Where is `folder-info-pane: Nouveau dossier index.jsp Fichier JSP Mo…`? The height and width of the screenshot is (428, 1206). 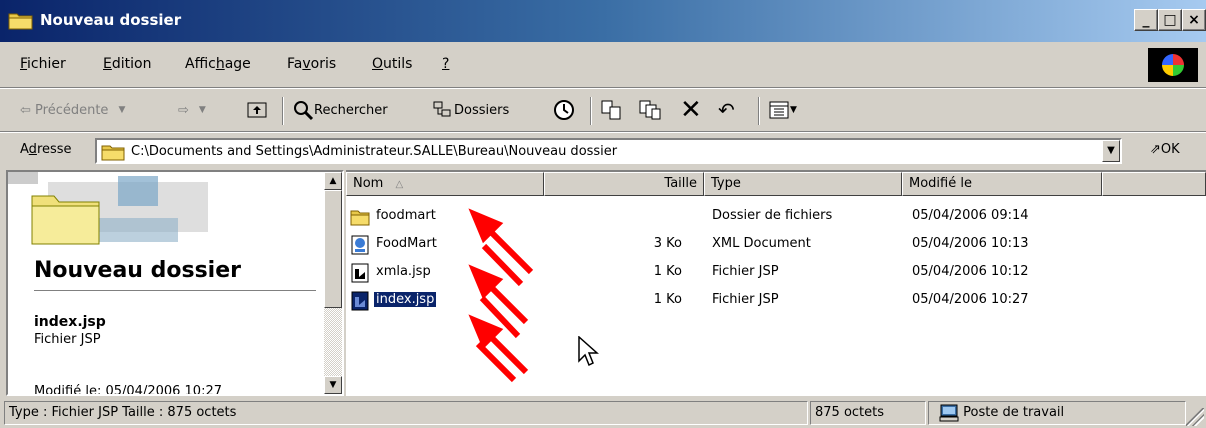 folder-info-pane: Nouveau dossier index.jsp Fichier JSP Mo… is located at coordinates (175, 283).